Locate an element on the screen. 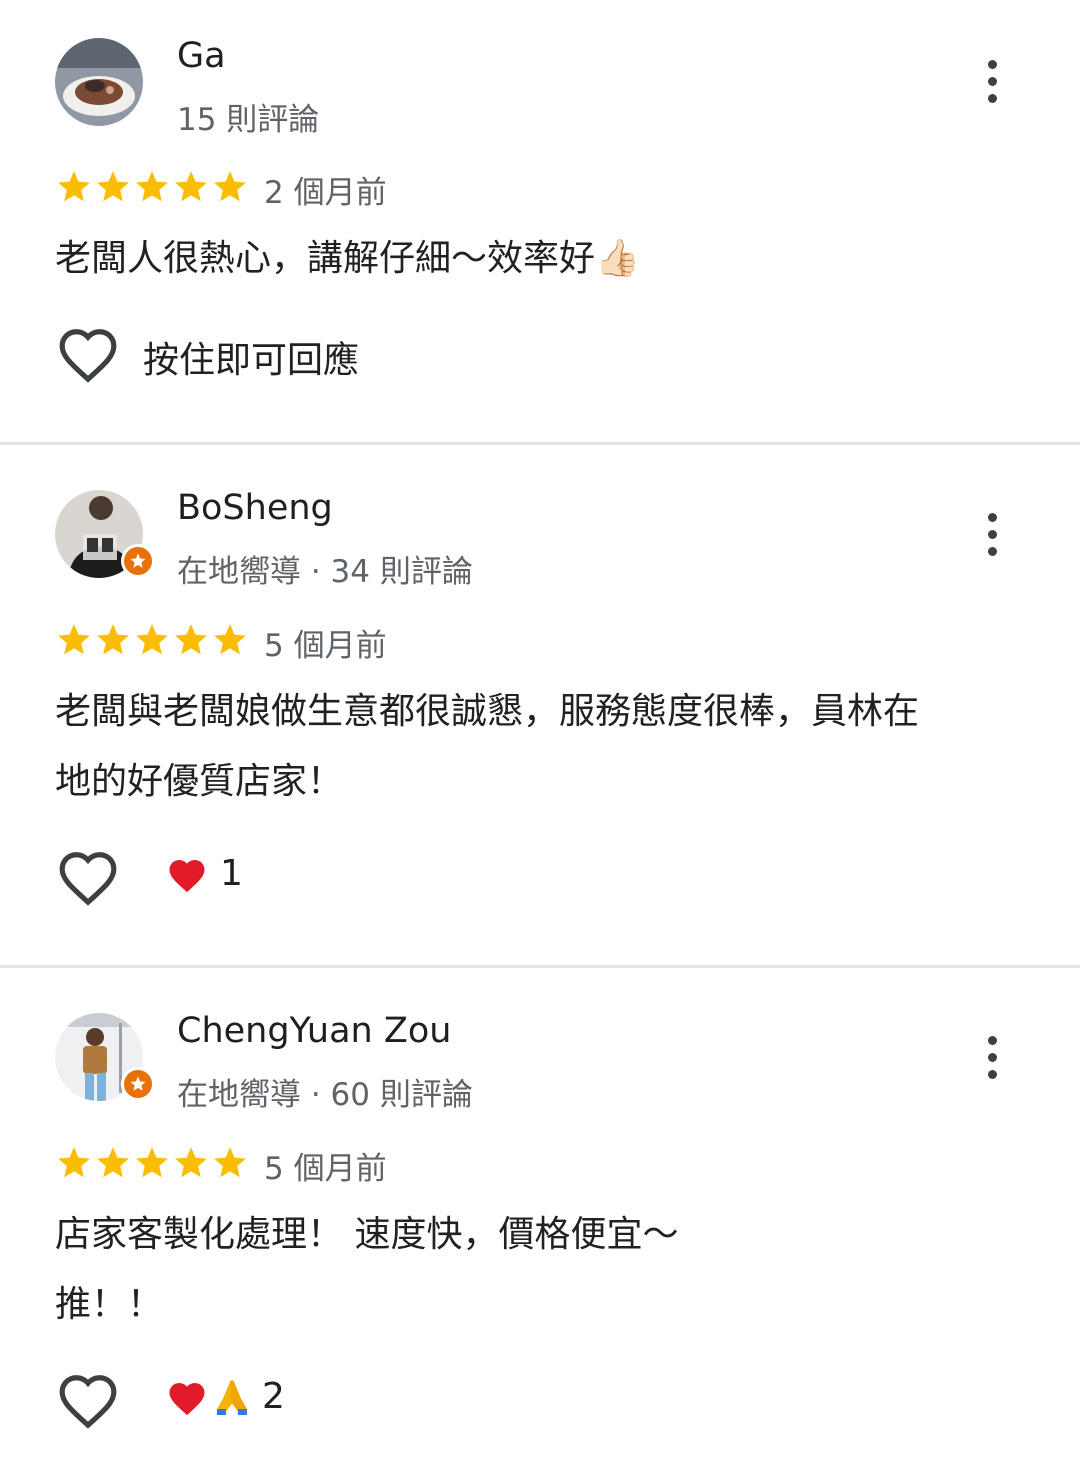  reaction-summary: 1 is located at coordinates (204, 873).